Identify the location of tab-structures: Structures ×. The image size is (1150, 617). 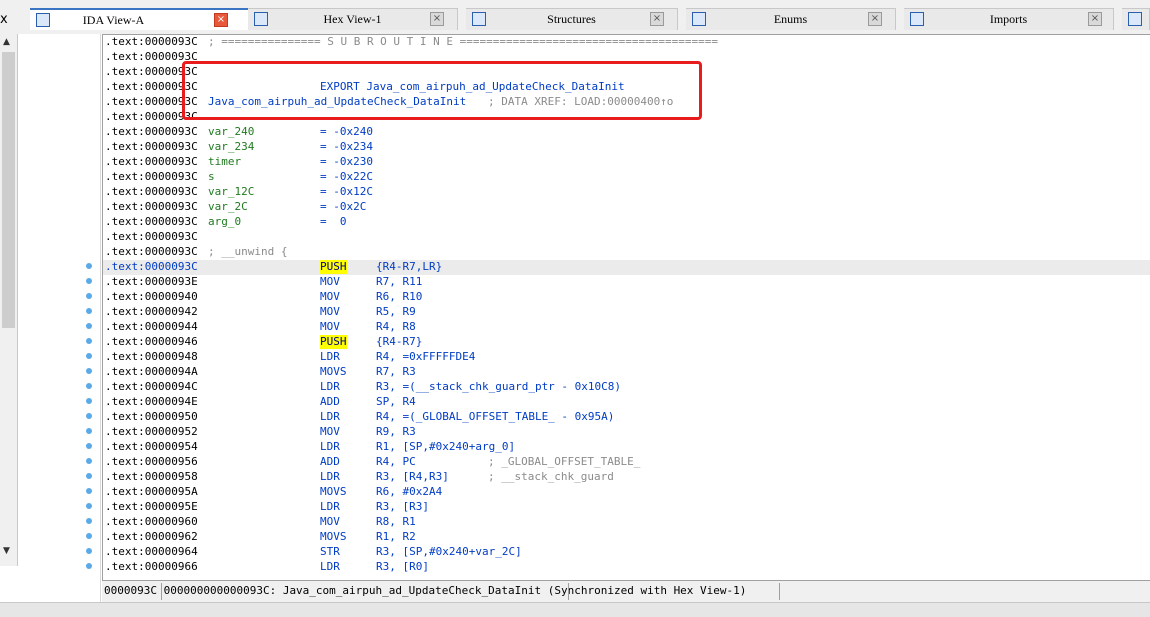
(572, 19).